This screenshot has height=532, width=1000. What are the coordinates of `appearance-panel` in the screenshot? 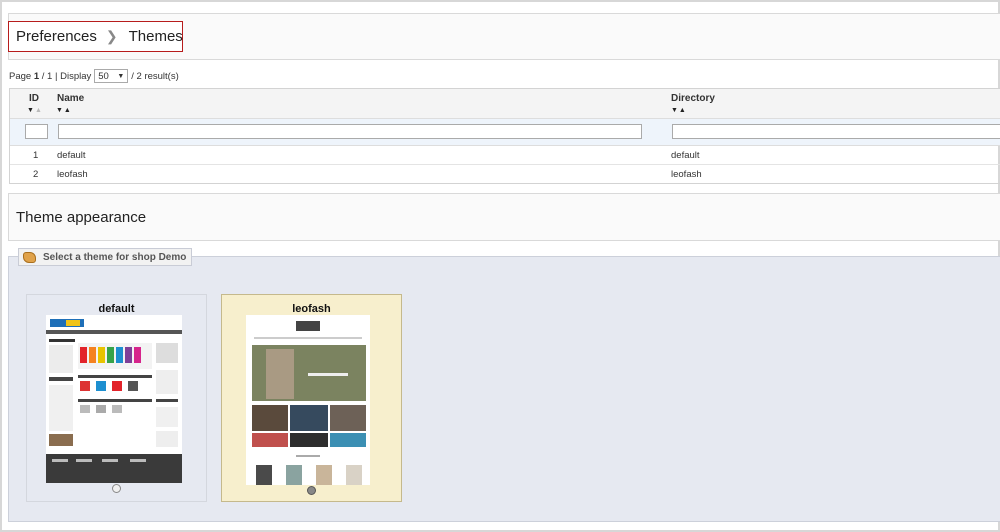 It's located at (504, 217).